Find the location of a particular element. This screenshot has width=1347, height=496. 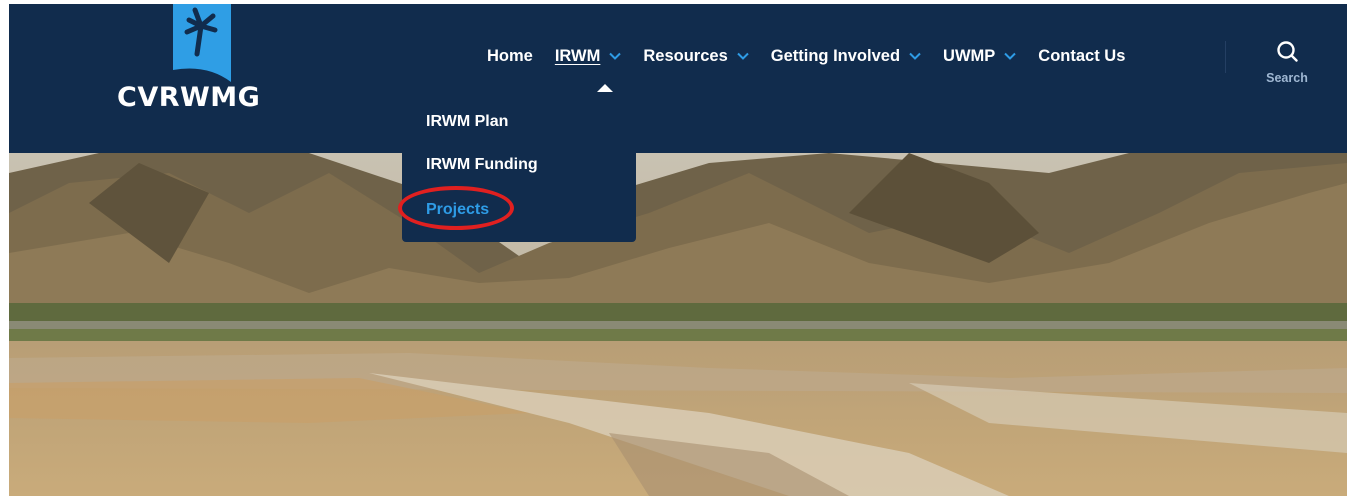

search-button: Search is located at coordinates (1287, 70).